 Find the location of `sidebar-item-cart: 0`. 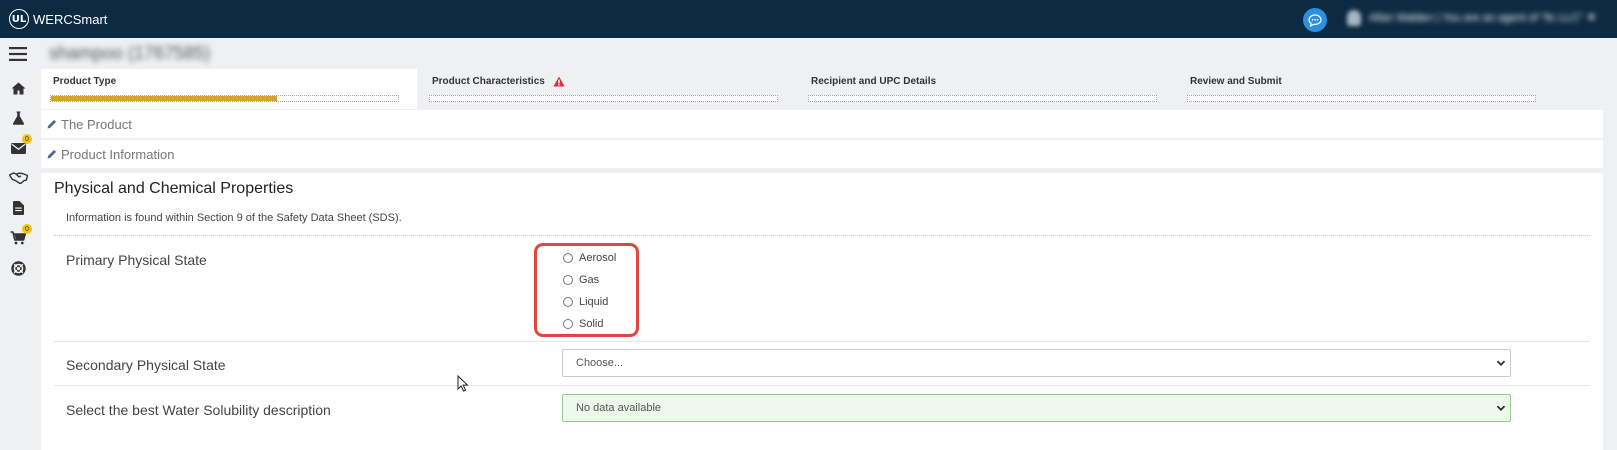

sidebar-item-cart: 0 is located at coordinates (19, 236).